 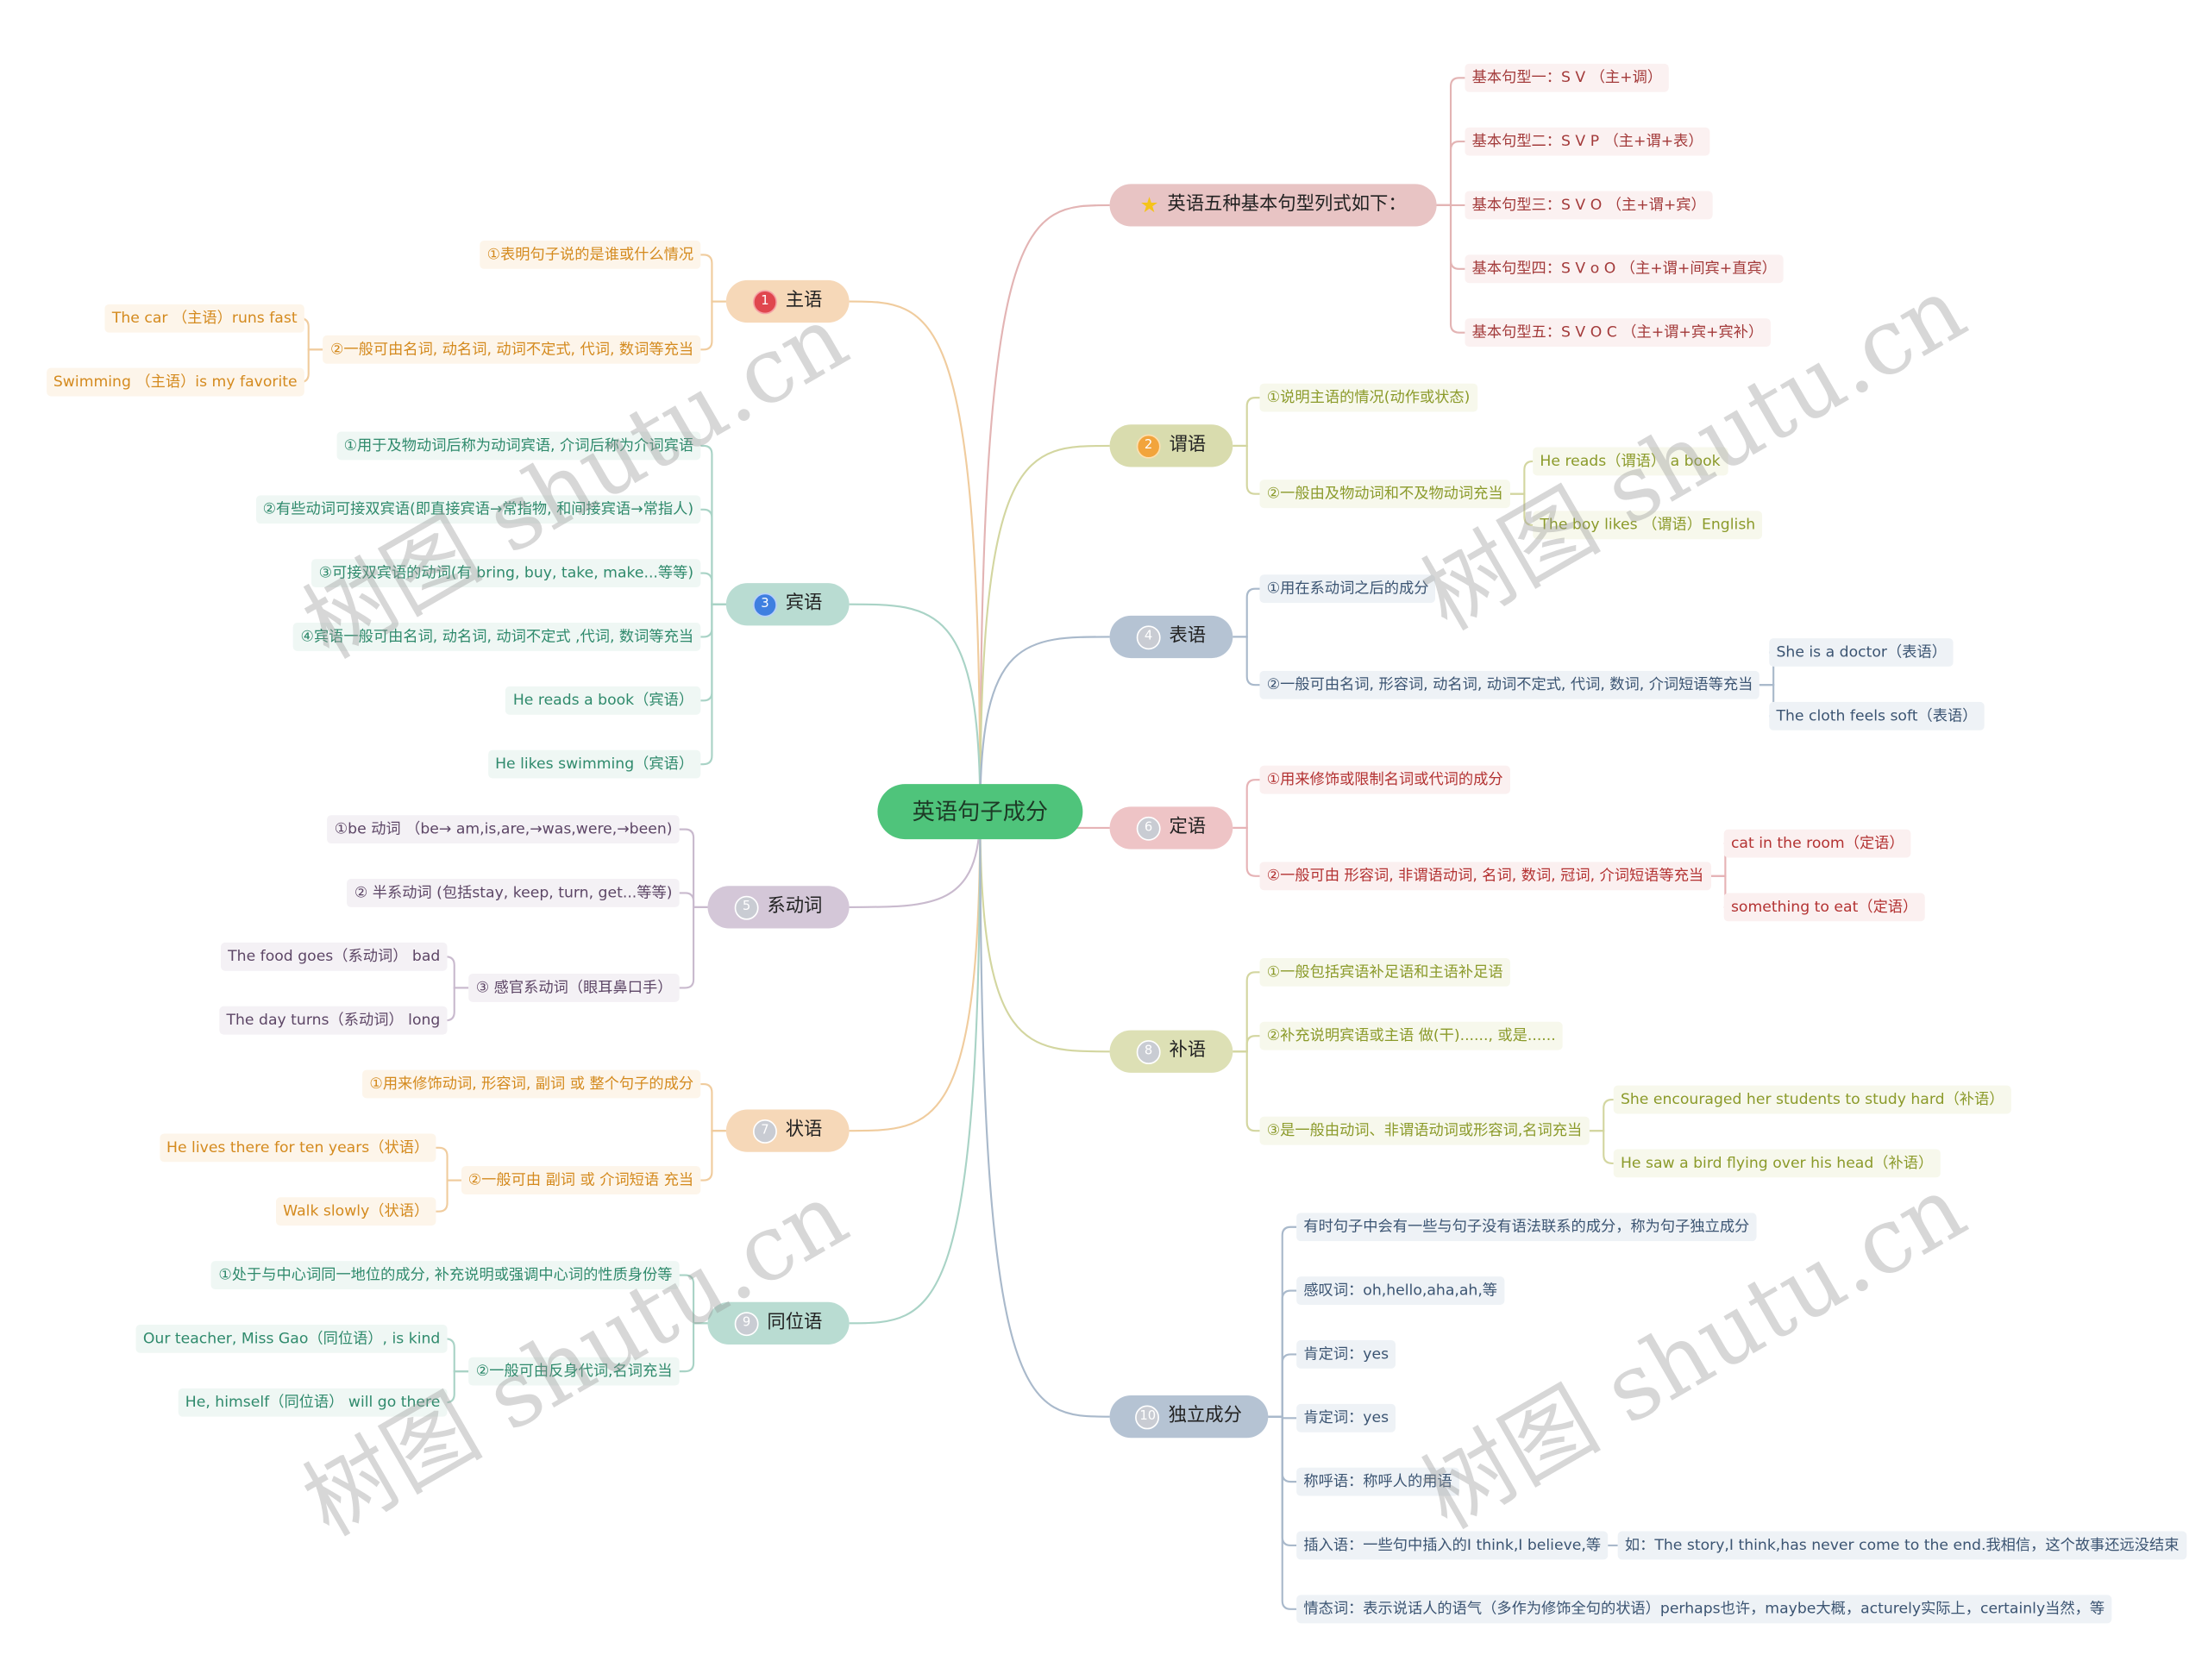 I want to click on example-leaf: cat in the room（定语）, so click(x=1817, y=844).